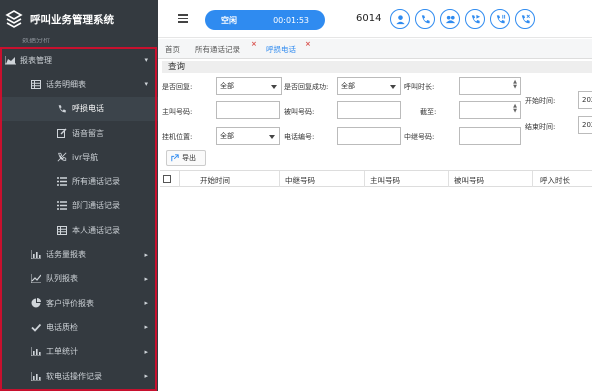 The height and width of the screenshot is (391, 592). What do you see at coordinates (419, 137) in the screenshot?
I see `label-trunk-number: 中继号码:` at bounding box center [419, 137].